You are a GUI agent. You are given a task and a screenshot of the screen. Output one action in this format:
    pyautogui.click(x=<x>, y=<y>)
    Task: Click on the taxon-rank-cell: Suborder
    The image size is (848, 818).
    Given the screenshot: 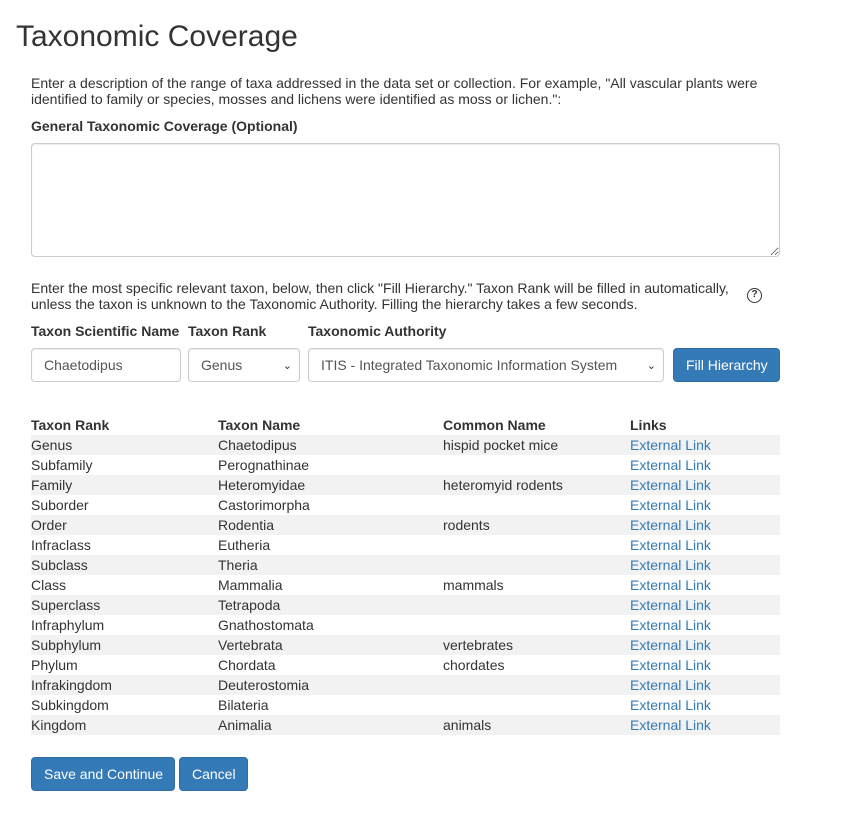 What is the action you would take?
    pyautogui.click(x=60, y=505)
    